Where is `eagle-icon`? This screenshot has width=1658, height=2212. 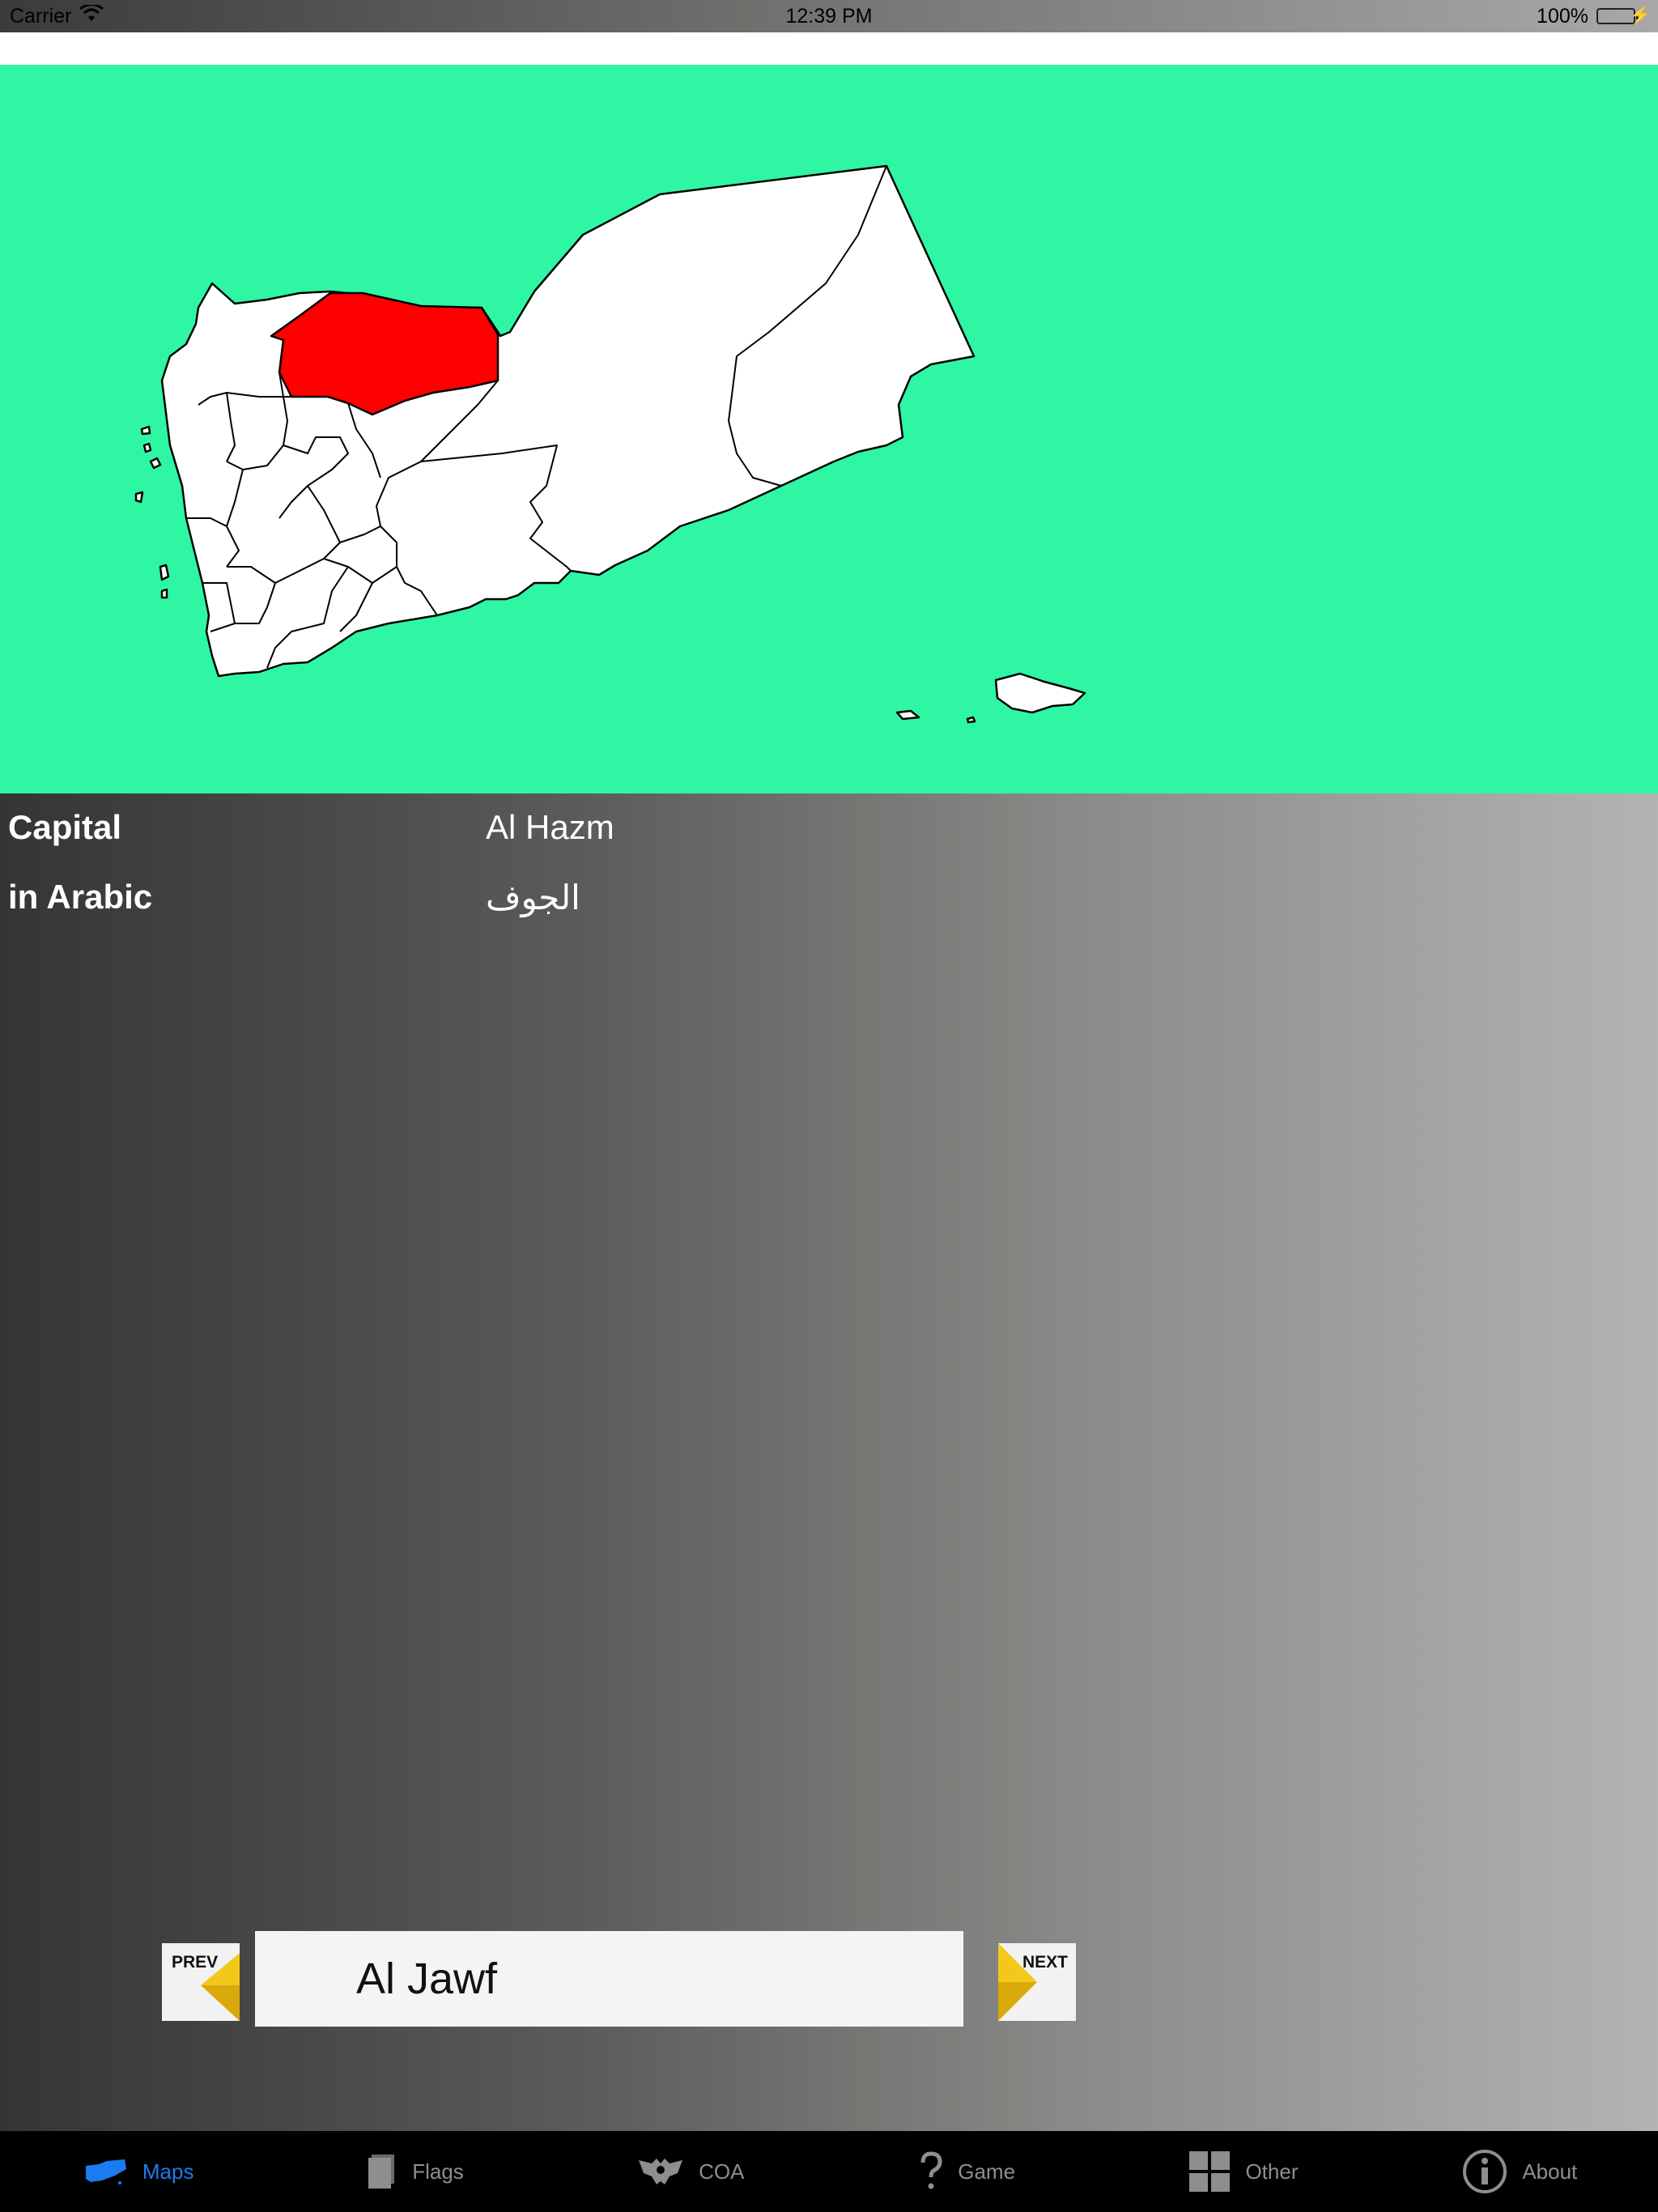 eagle-icon is located at coordinates (661, 2171).